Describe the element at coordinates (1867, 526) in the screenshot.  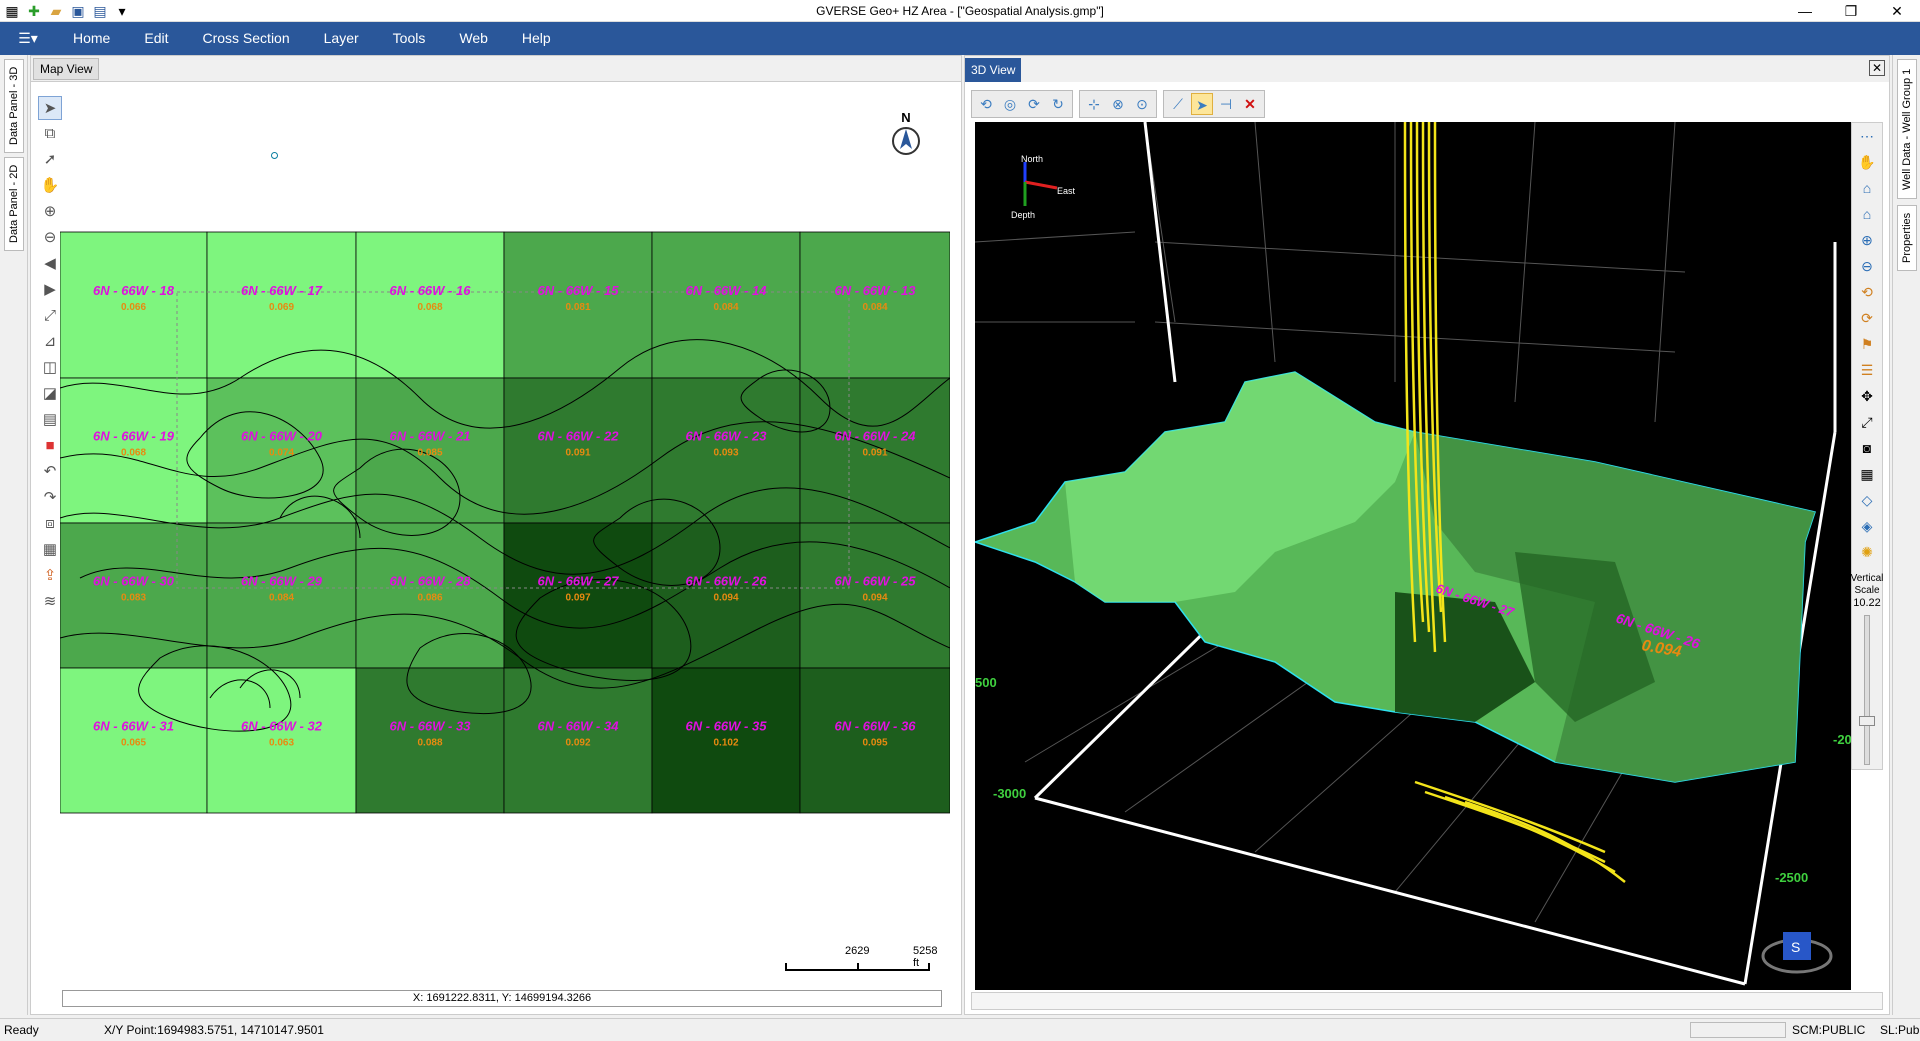
I see `palette-icon: ◈` at that location.